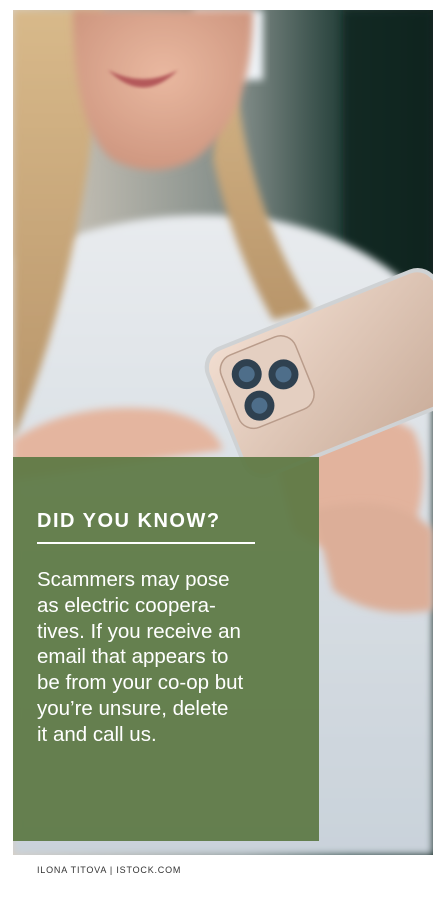 This screenshot has height=897, width=438. What do you see at coordinates (109, 870) in the screenshot?
I see `photo-credit: ILONA TITOVA | ISTOCK.COM` at bounding box center [109, 870].